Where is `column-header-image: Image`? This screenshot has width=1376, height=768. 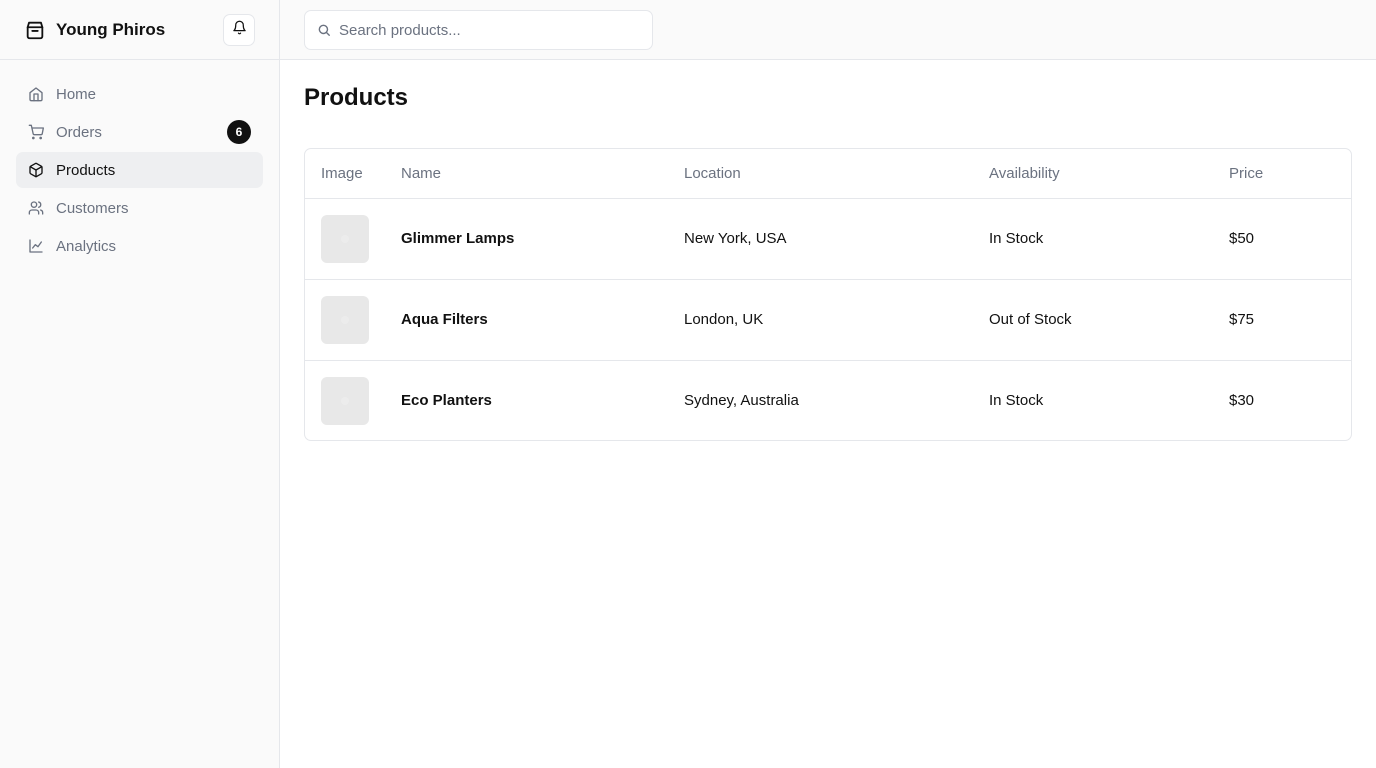 column-header-image: Image is located at coordinates (345, 174).